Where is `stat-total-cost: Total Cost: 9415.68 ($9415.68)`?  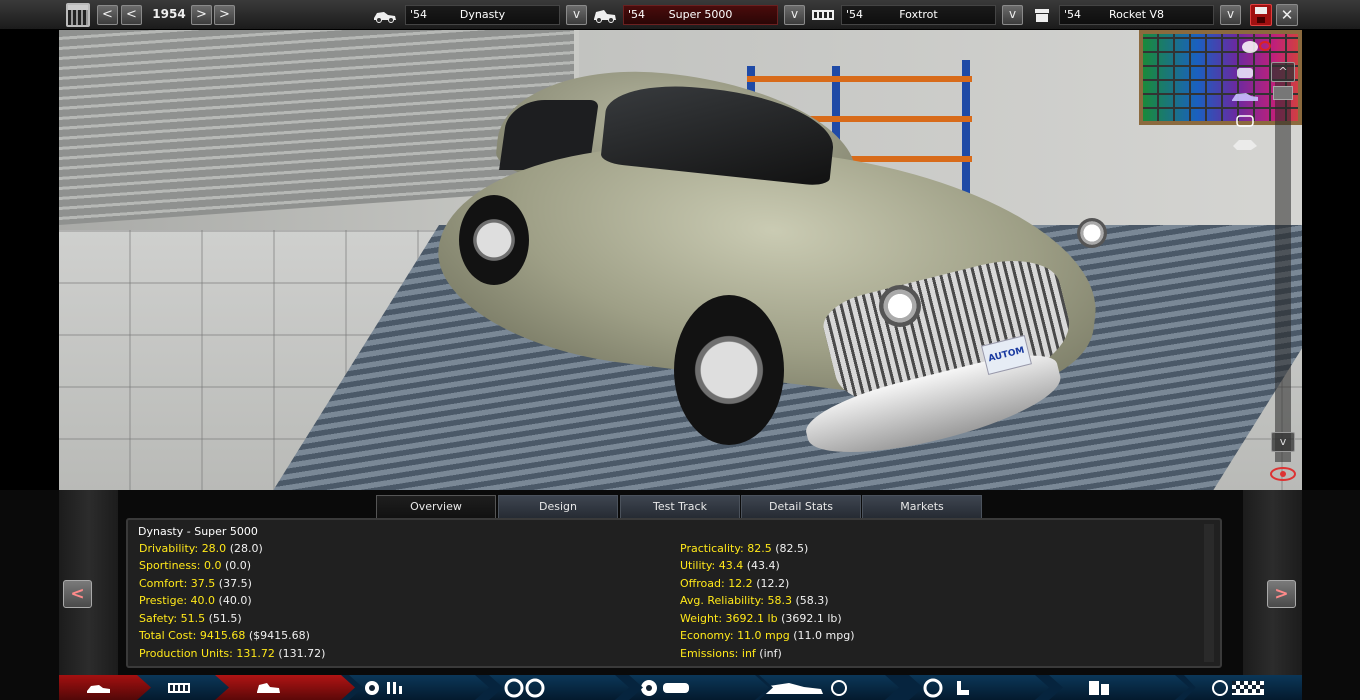
stat-total-cost: Total Cost: 9415.68 ($9415.68) is located at coordinates (224, 635).